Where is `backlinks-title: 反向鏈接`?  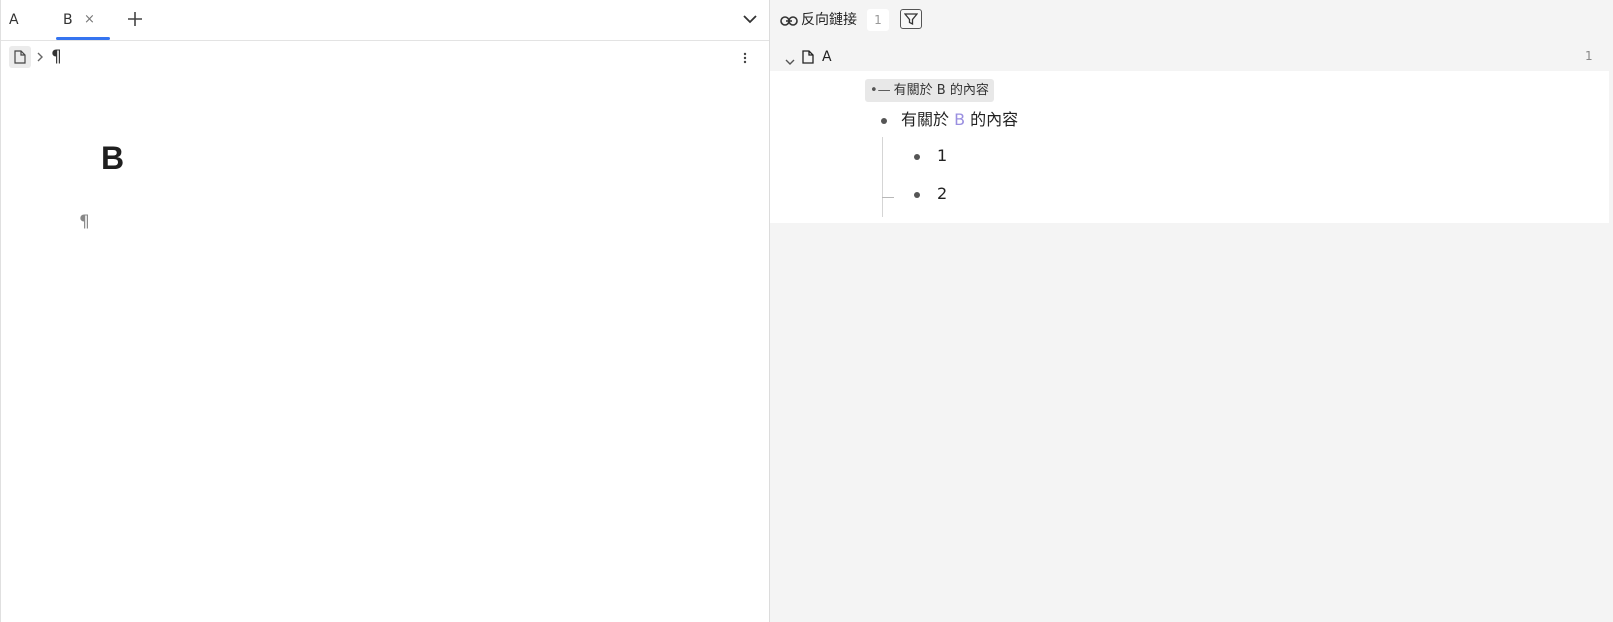
backlinks-title: 反向鏈接 is located at coordinates (829, 20).